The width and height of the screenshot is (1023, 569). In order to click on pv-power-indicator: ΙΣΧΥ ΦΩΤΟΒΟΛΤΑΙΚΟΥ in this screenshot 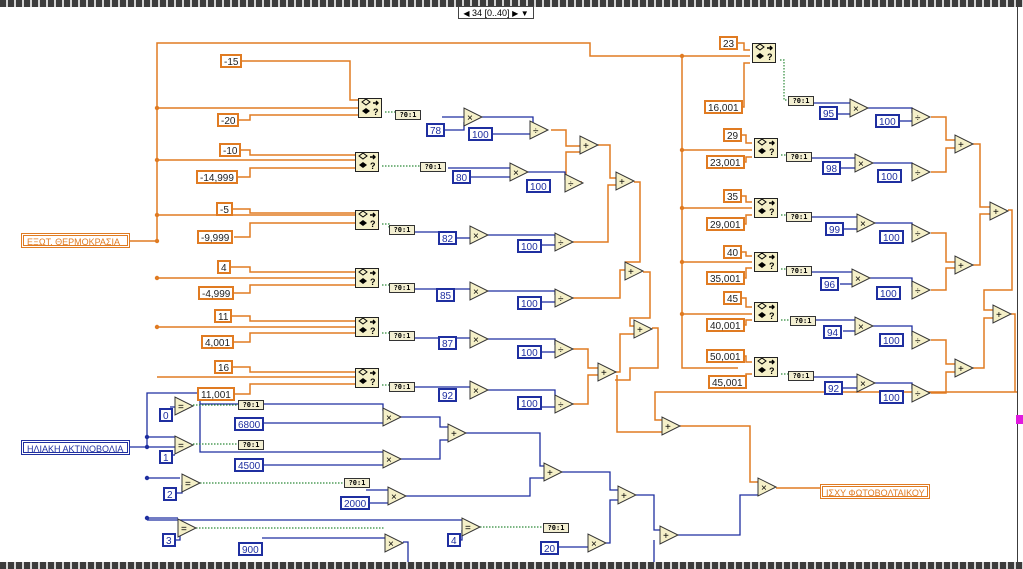, I will do `click(875, 491)`.